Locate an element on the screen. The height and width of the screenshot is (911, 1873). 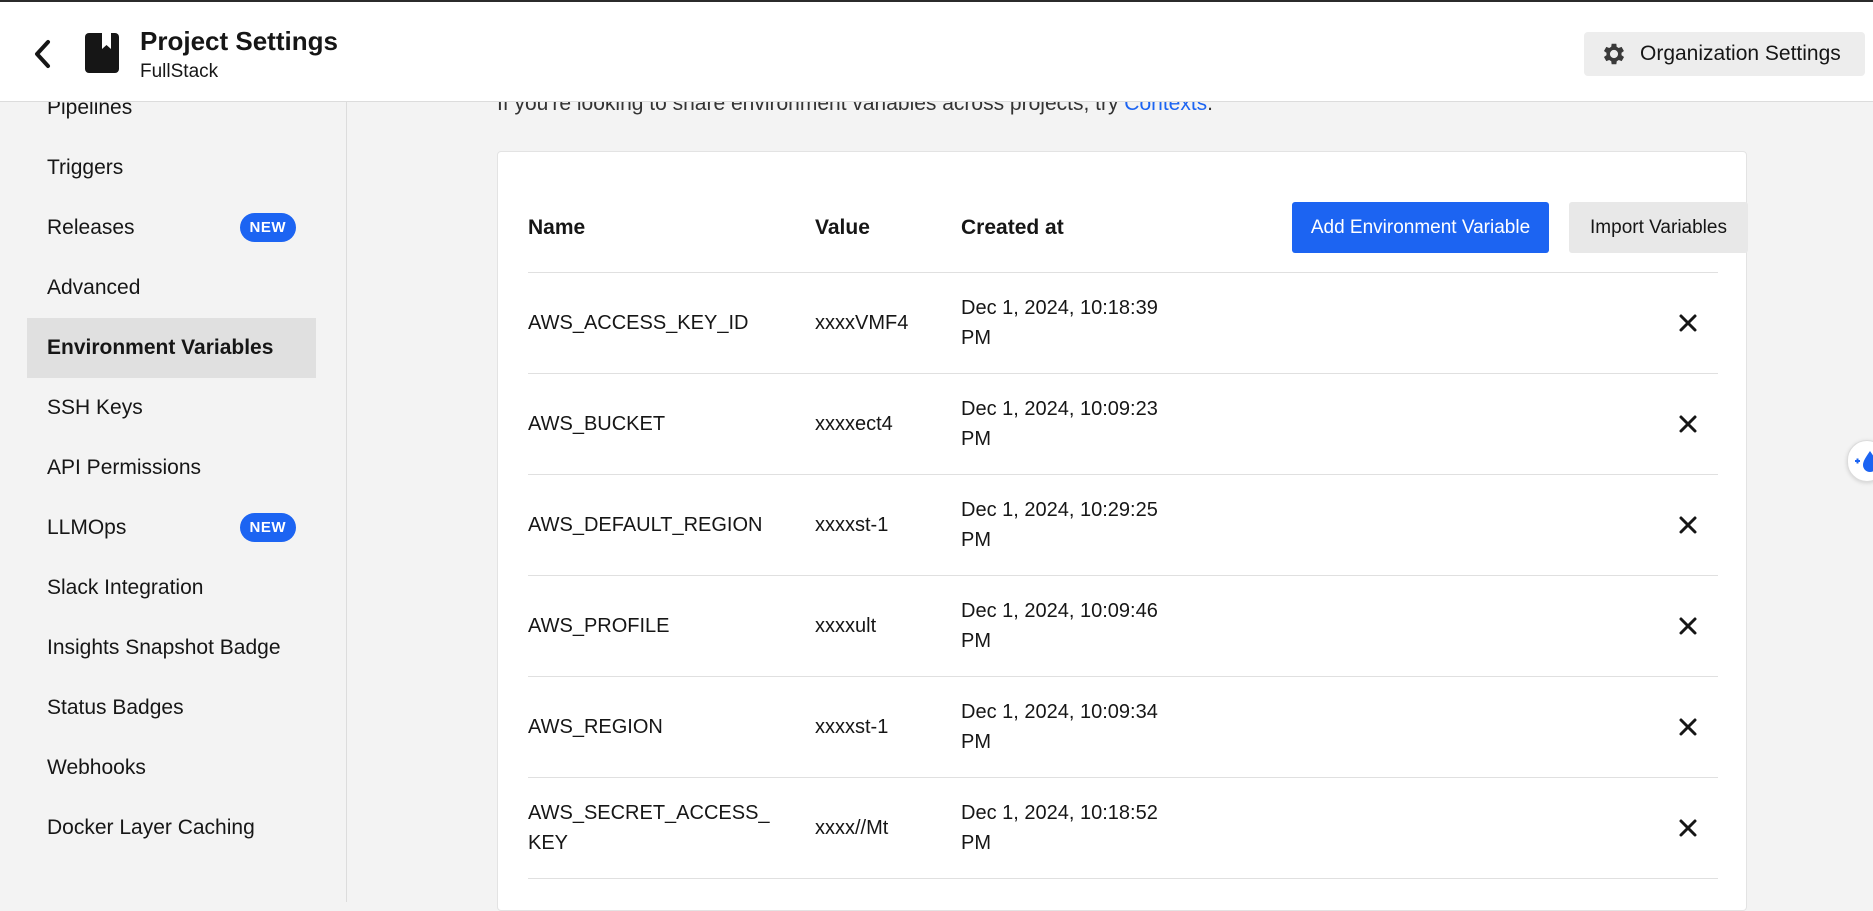
variable-created-at: Dec 1, 2024, 10:29:25 PM is located at coordinates (1059, 525).